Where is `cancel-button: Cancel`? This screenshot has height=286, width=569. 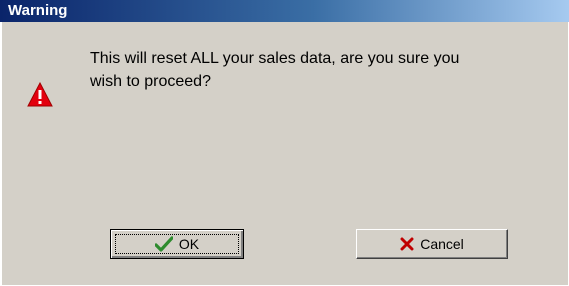
cancel-button: Cancel is located at coordinates (432, 244).